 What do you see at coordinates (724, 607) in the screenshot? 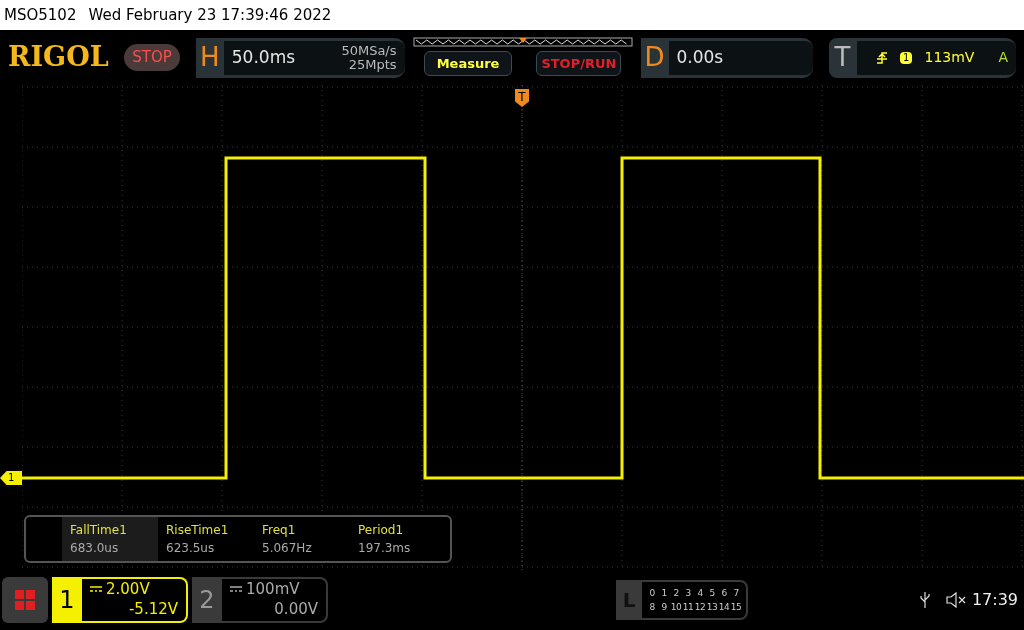
I see `logic-bit-label: 14` at bounding box center [724, 607].